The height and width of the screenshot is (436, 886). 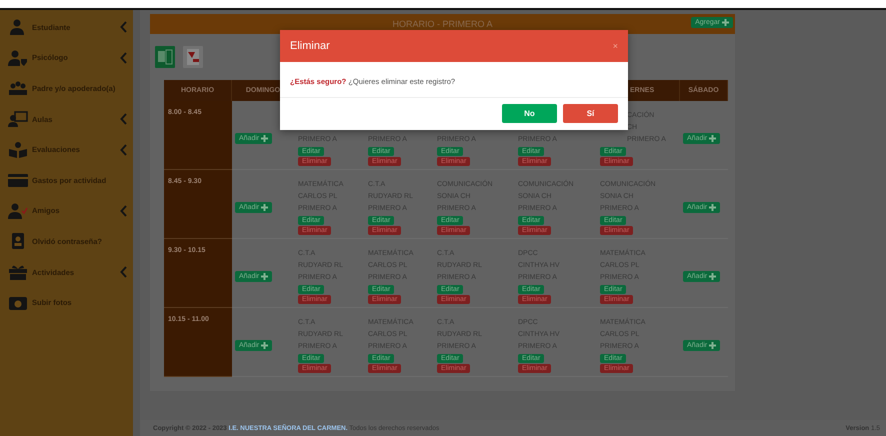 What do you see at coordinates (193, 57) in the screenshot?
I see `pdf-export-icon` at bounding box center [193, 57].